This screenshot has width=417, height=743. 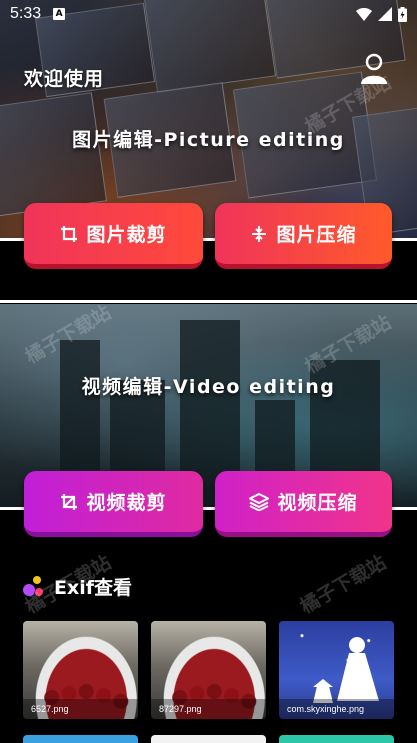 What do you see at coordinates (208, 14) in the screenshot?
I see `status-bar: 5:33 A` at bounding box center [208, 14].